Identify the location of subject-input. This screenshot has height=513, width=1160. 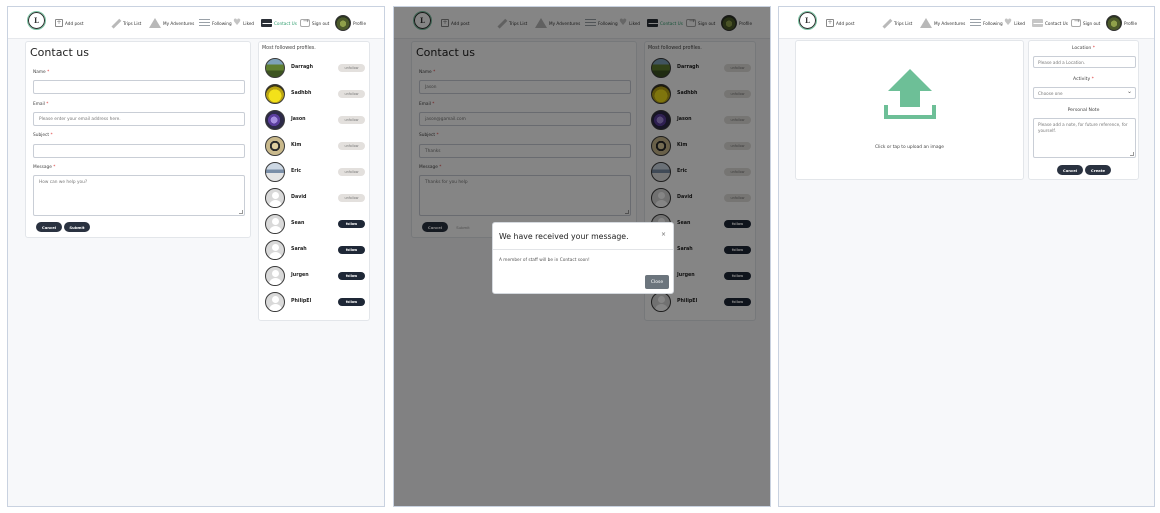
(139, 151).